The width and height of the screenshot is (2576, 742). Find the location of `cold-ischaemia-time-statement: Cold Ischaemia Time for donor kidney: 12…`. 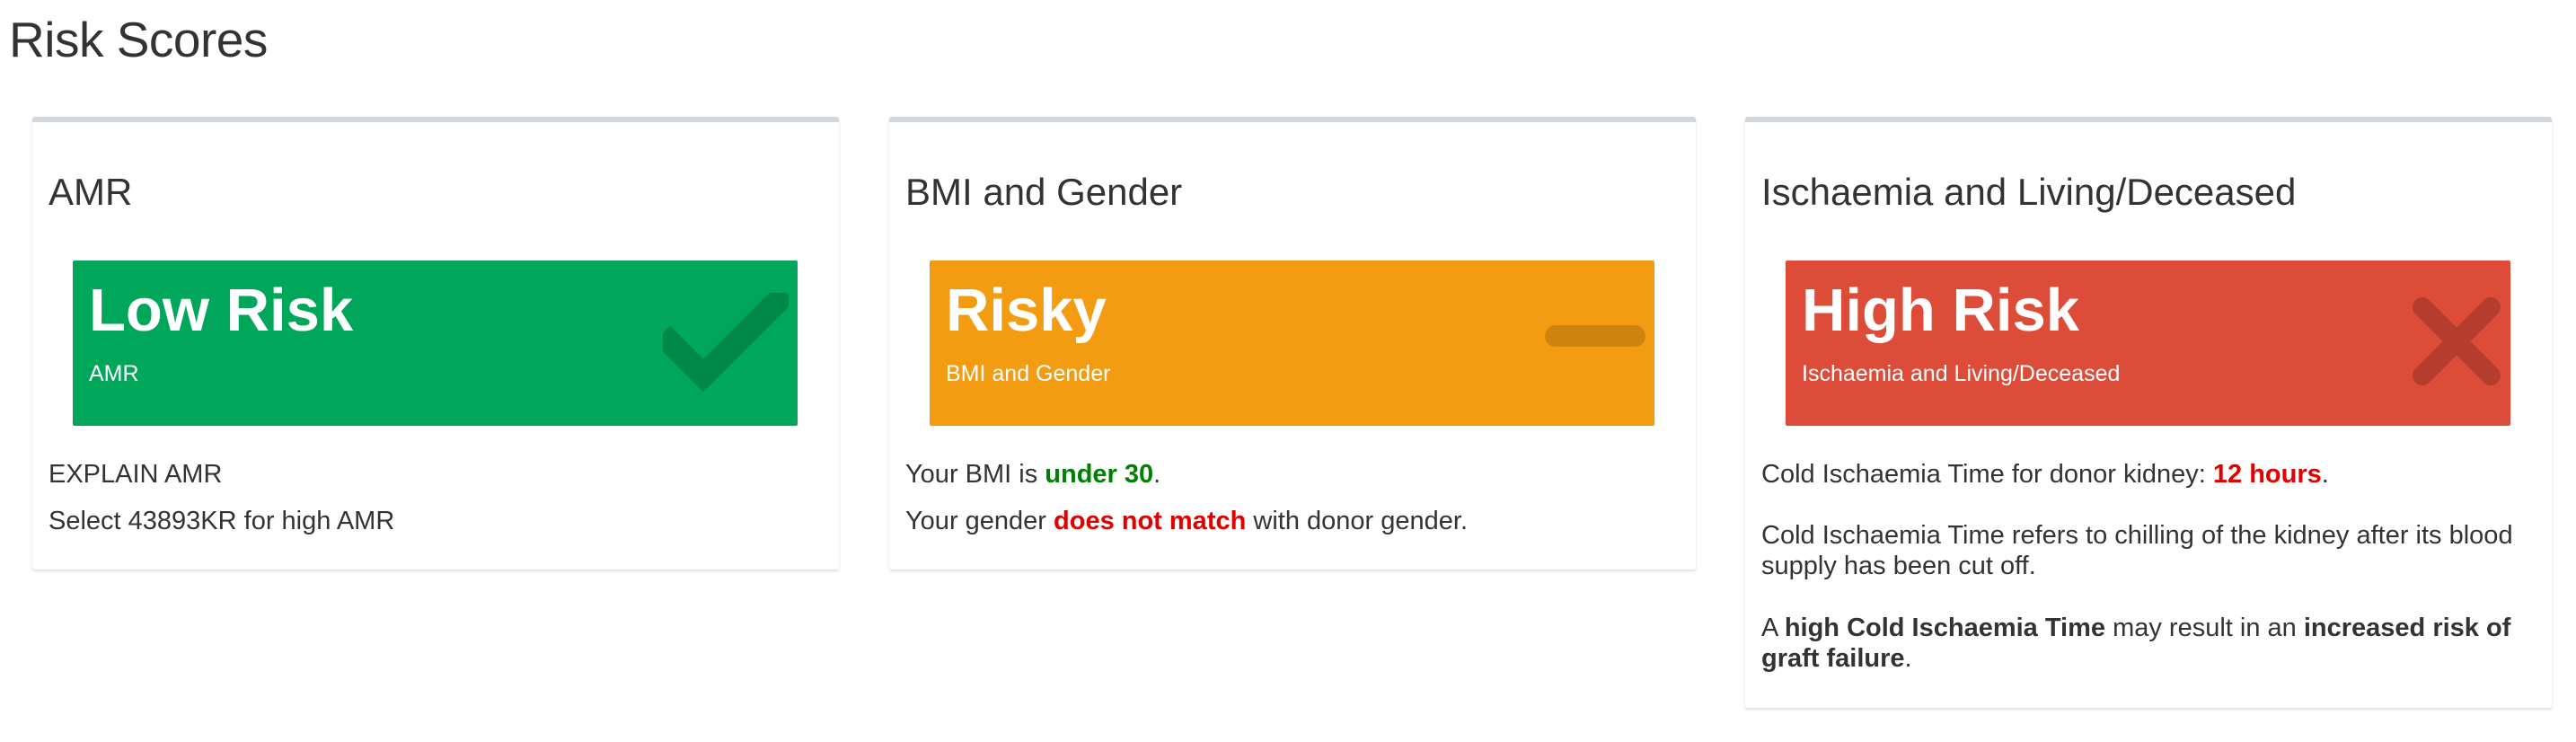

cold-ischaemia-time-statement: Cold Ischaemia Time for donor kidney: 12… is located at coordinates (2045, 475).